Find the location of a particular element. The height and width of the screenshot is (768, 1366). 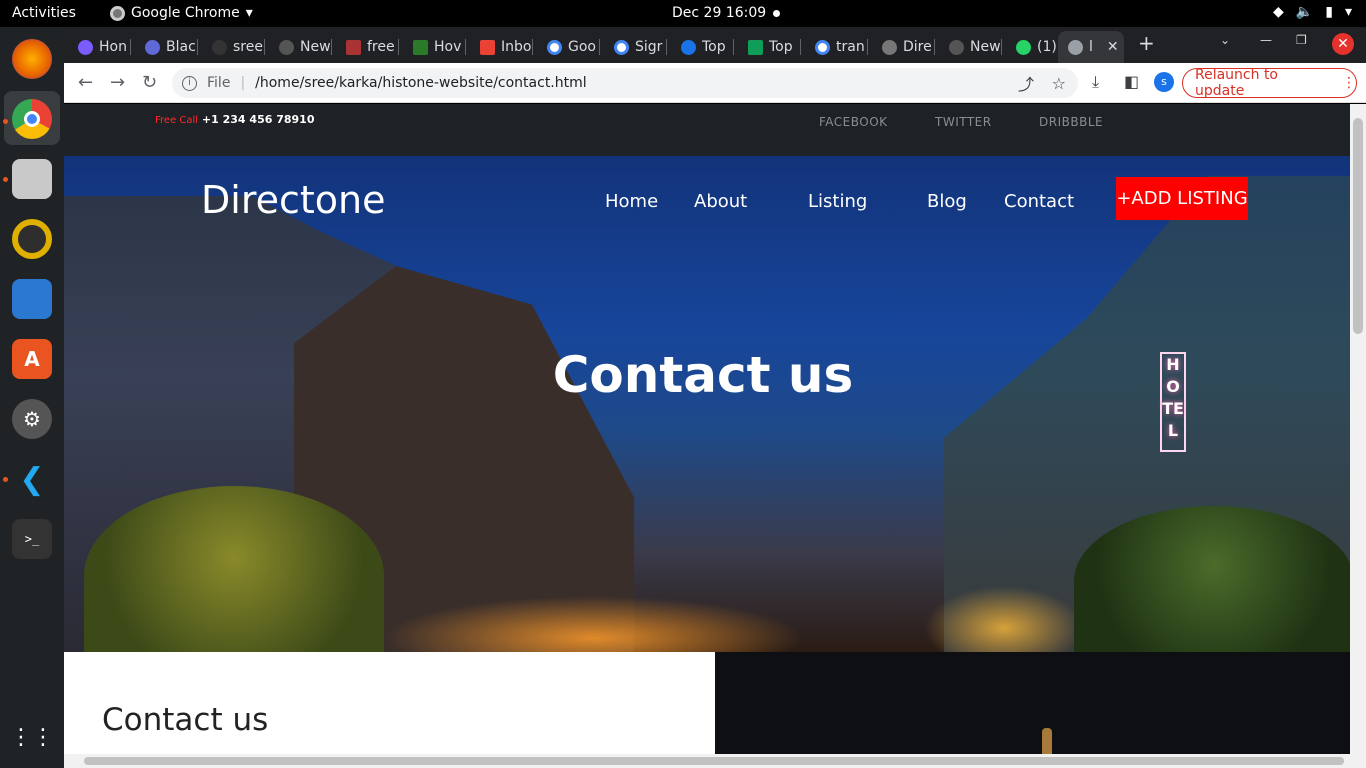

reload-button: ↻ is located at coordinates (149, 82).